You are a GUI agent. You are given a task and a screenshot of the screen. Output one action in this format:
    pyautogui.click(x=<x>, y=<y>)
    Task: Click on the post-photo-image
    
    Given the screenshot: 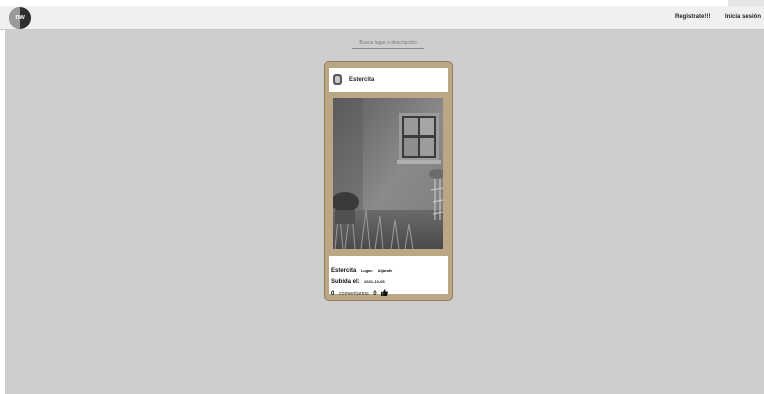 What is the action you would take?
    pyautogui.click(x=388, y=173)
    